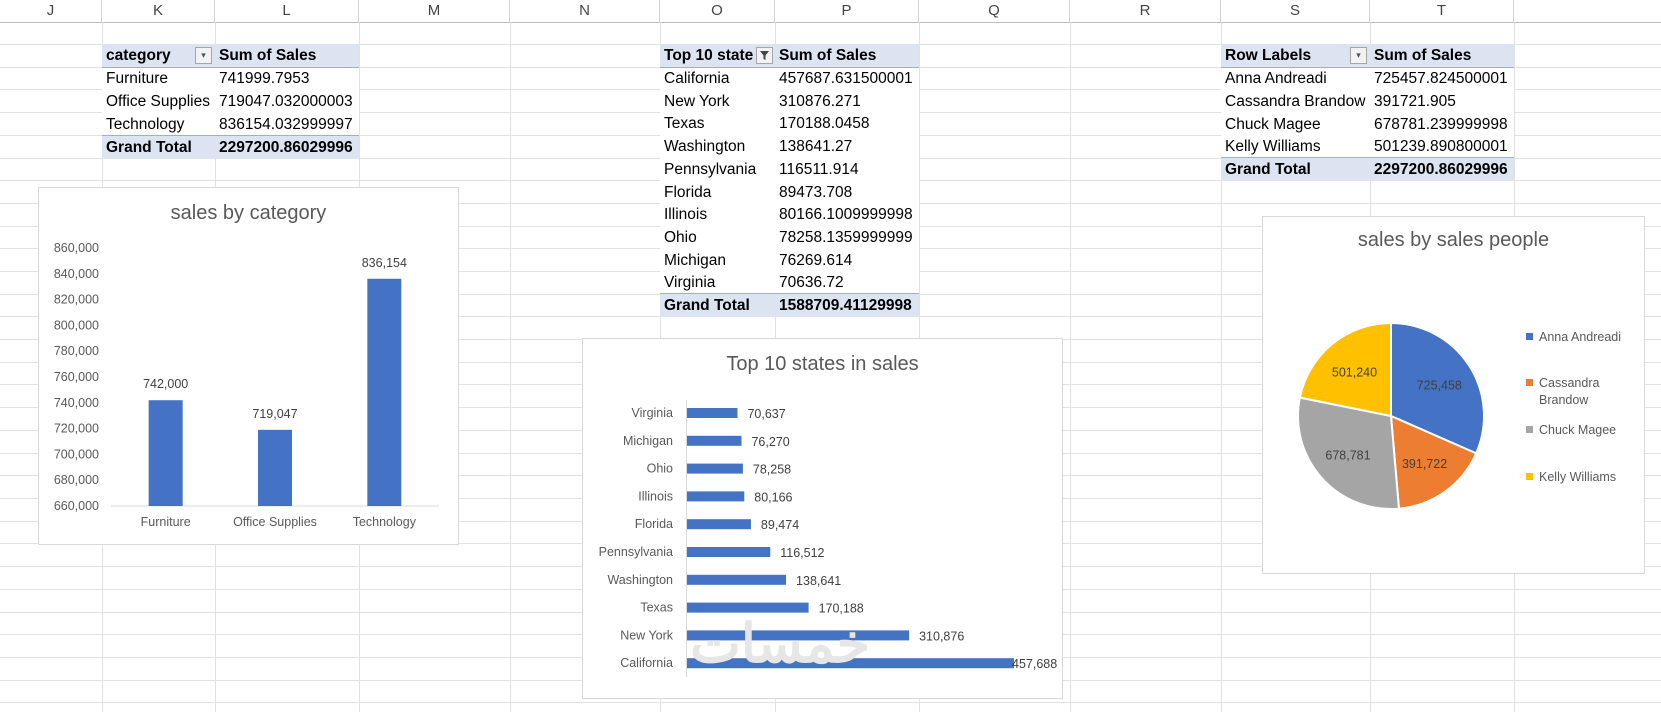 The width and height of the screenshot is (1661, 712). Describe the element at coordinates (717, 102) in the screenshot. I see `state-pivot-row-label: New York` at that location.